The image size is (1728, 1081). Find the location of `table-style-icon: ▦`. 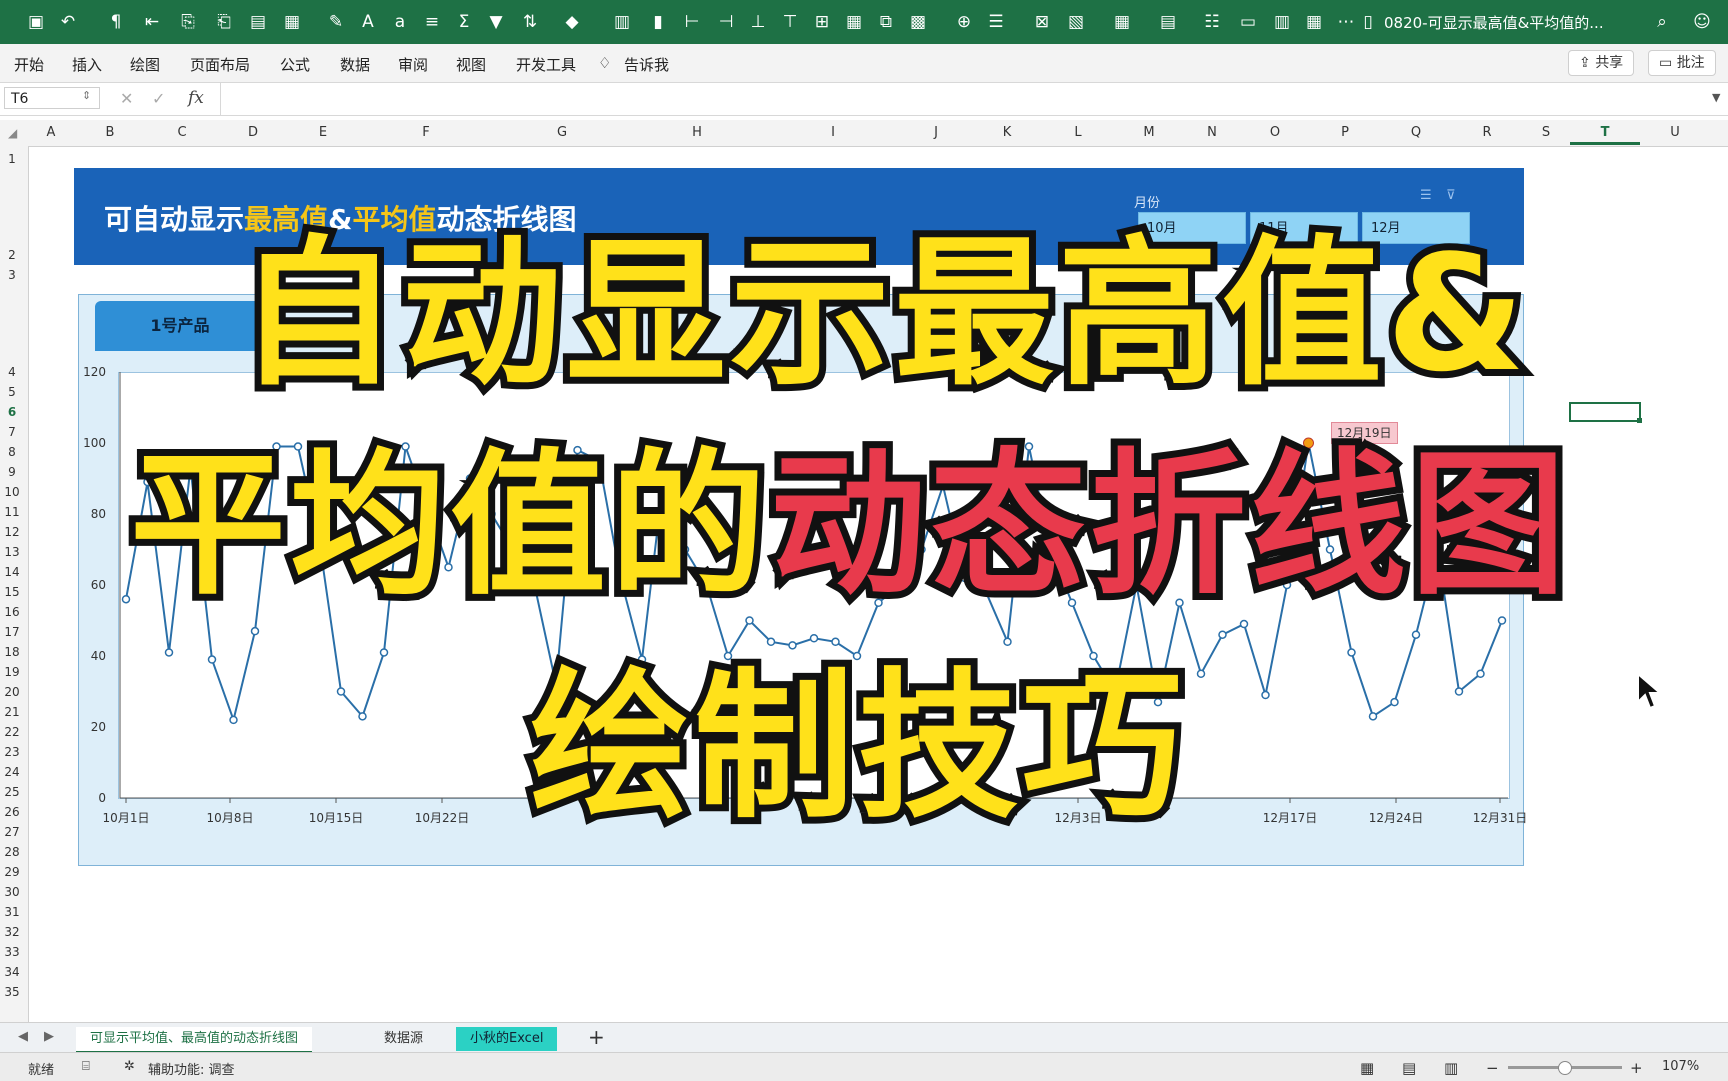

table-style-icon: ▦ is located at coordinates (1122, 22).